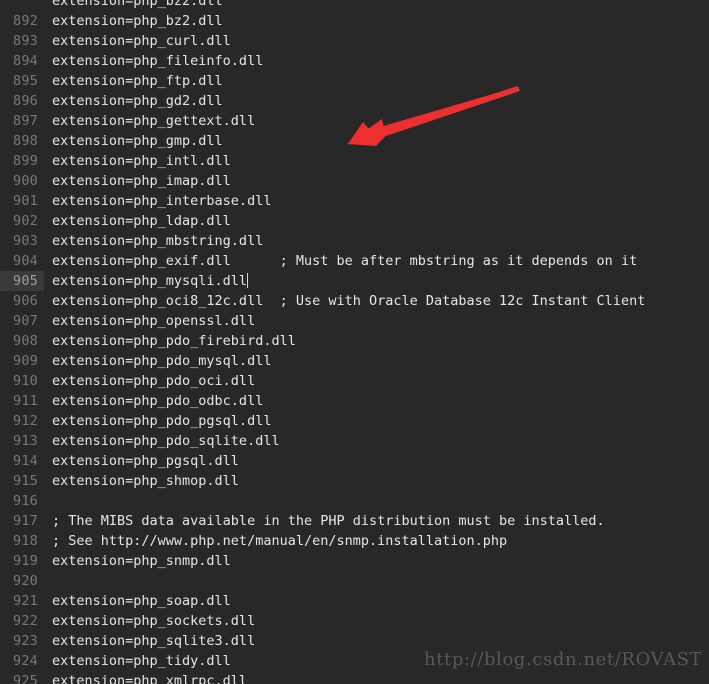 The height and width of the screenshot is (684, 709). What do you see at coordinates (174, 341) in the screenshot?
I see `line-content: extension=php_pdo_firebird.dll` at bounding box center [174, 341].